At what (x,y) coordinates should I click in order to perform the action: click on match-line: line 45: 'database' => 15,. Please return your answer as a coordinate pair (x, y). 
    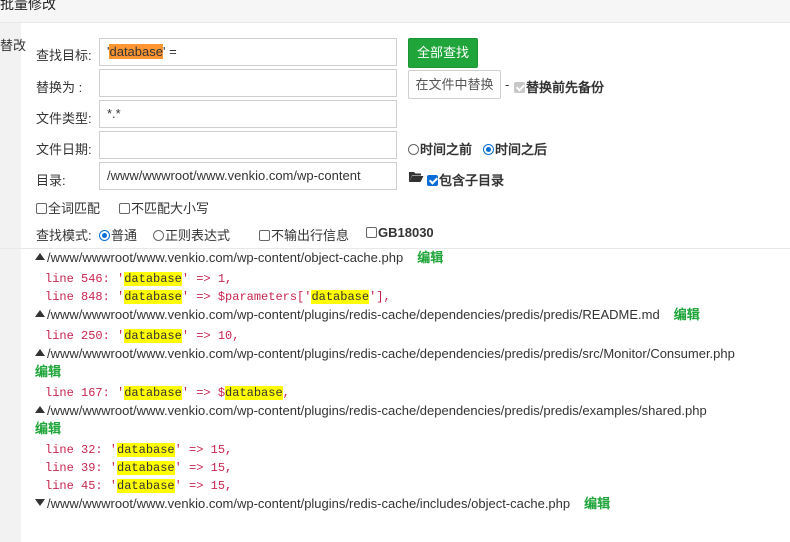
    Looking at the image, I should click on (139, 486).